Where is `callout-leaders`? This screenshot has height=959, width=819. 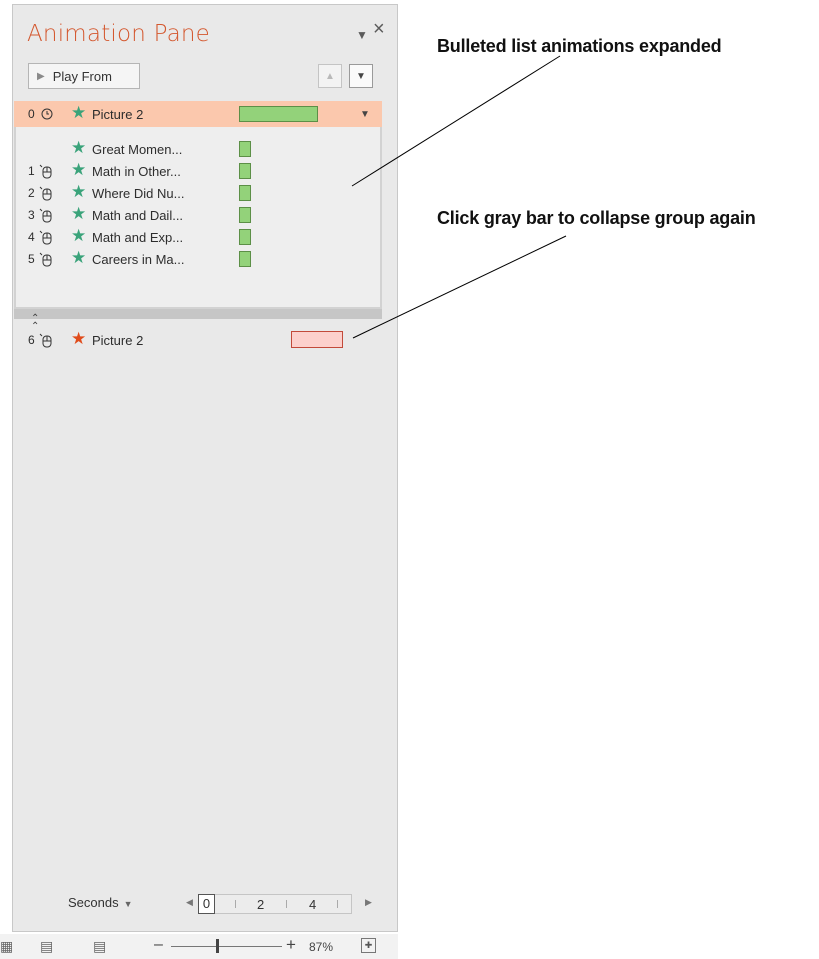 callout-leaders is located at coordinates (459, 197).